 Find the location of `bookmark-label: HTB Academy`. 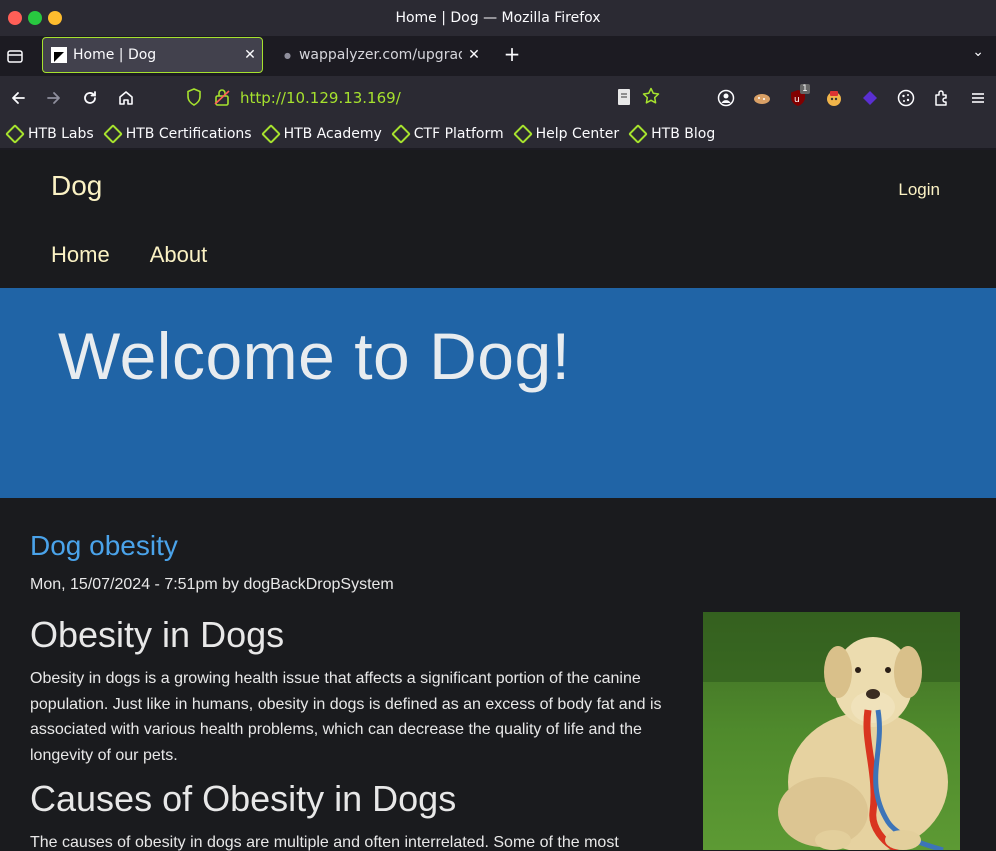

bookmark-label: HTB Academy is located at coordinates (332, 134).